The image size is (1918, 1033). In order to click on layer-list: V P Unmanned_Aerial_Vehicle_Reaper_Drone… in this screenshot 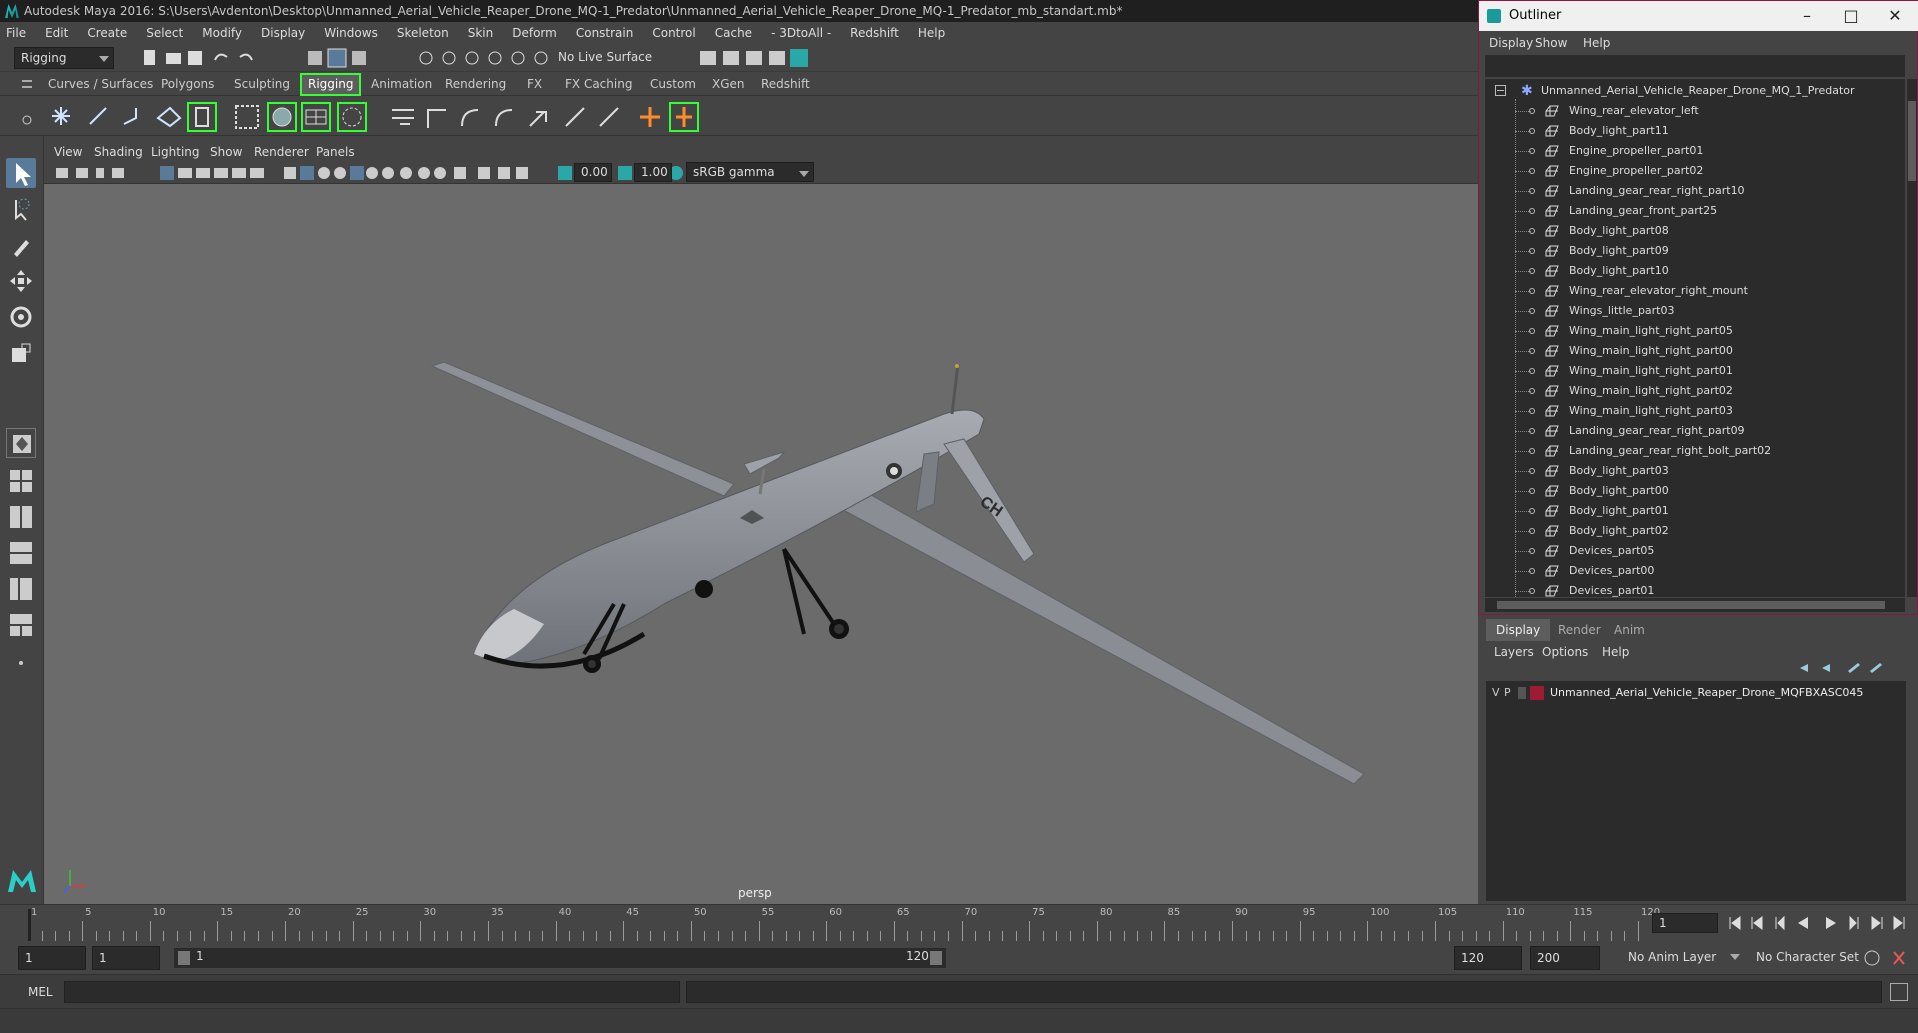, I will do `click(1696, 791)`.